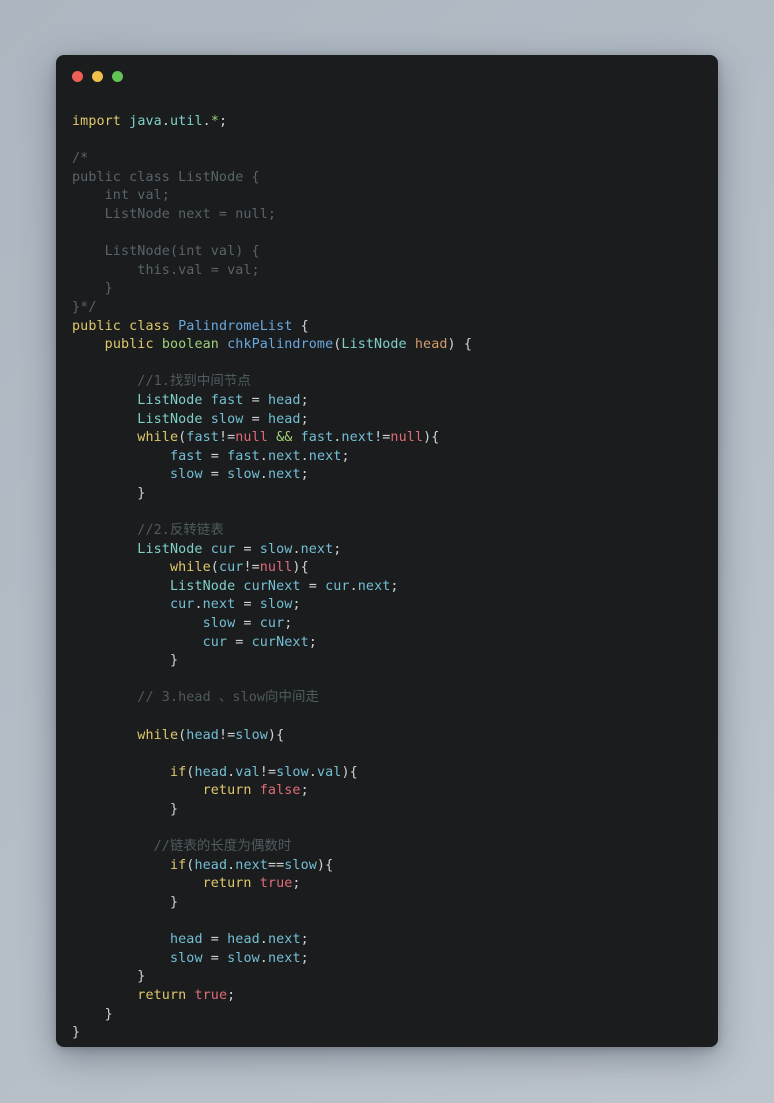  What do you see at coordinates (284, 586) in the screenshot?
I see `code-line: ListNode curNext = cur.next;` at bounding box center [284, 586].